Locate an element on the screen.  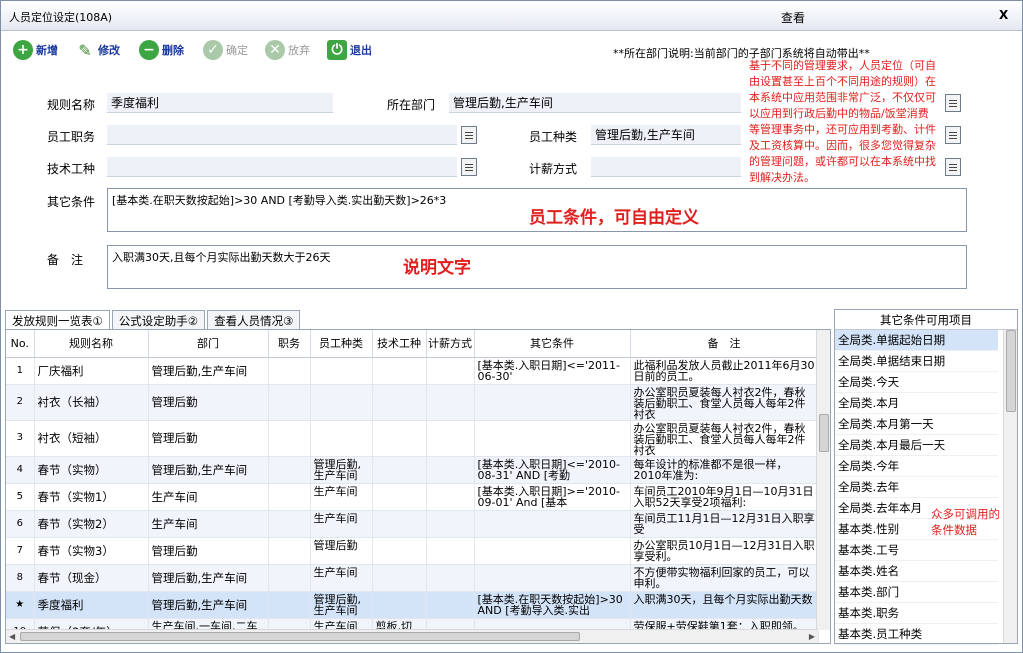
job-label: 员工职务 is located at coordinates (71, 137).